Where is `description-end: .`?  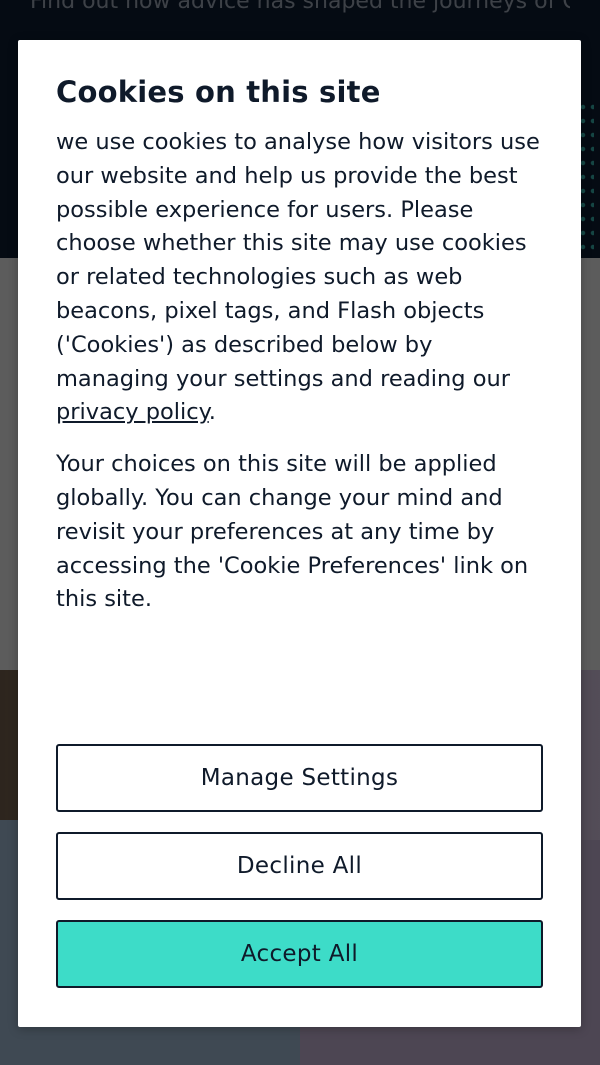 description-end: . is located at coordinates (212, 412).